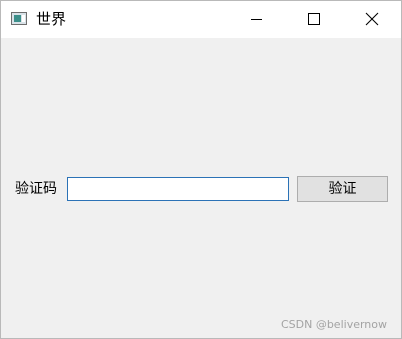  Describe the element at coordinates (19, 18) in the screenshot. I see `window-icon` at that location.